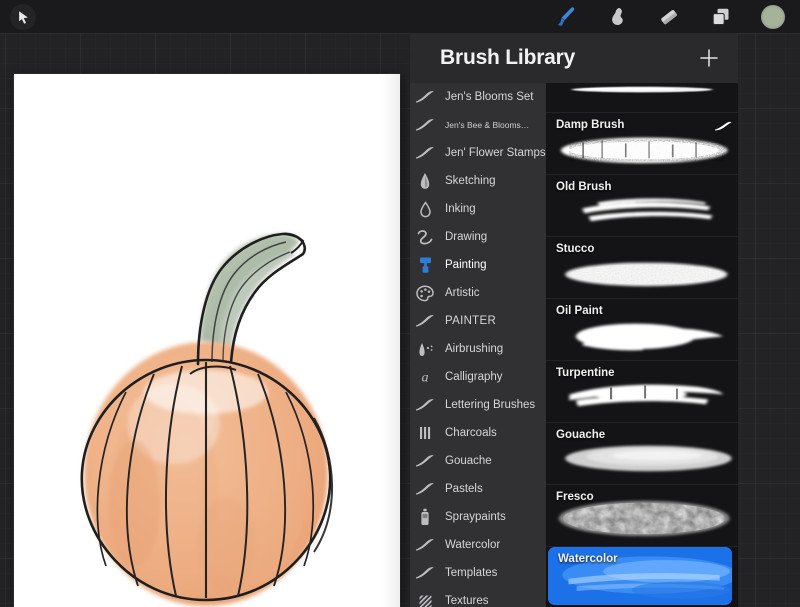 The image size is (800, 607). I want to click on squiggle-icon, so click(425, 237).